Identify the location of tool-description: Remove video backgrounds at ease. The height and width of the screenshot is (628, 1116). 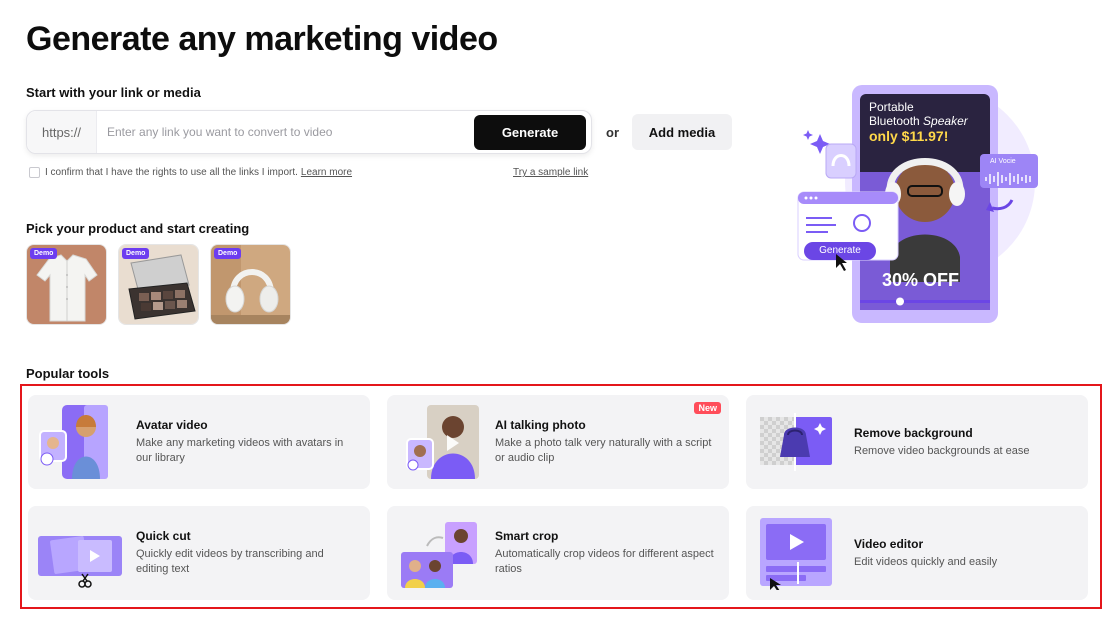
(942, 450).